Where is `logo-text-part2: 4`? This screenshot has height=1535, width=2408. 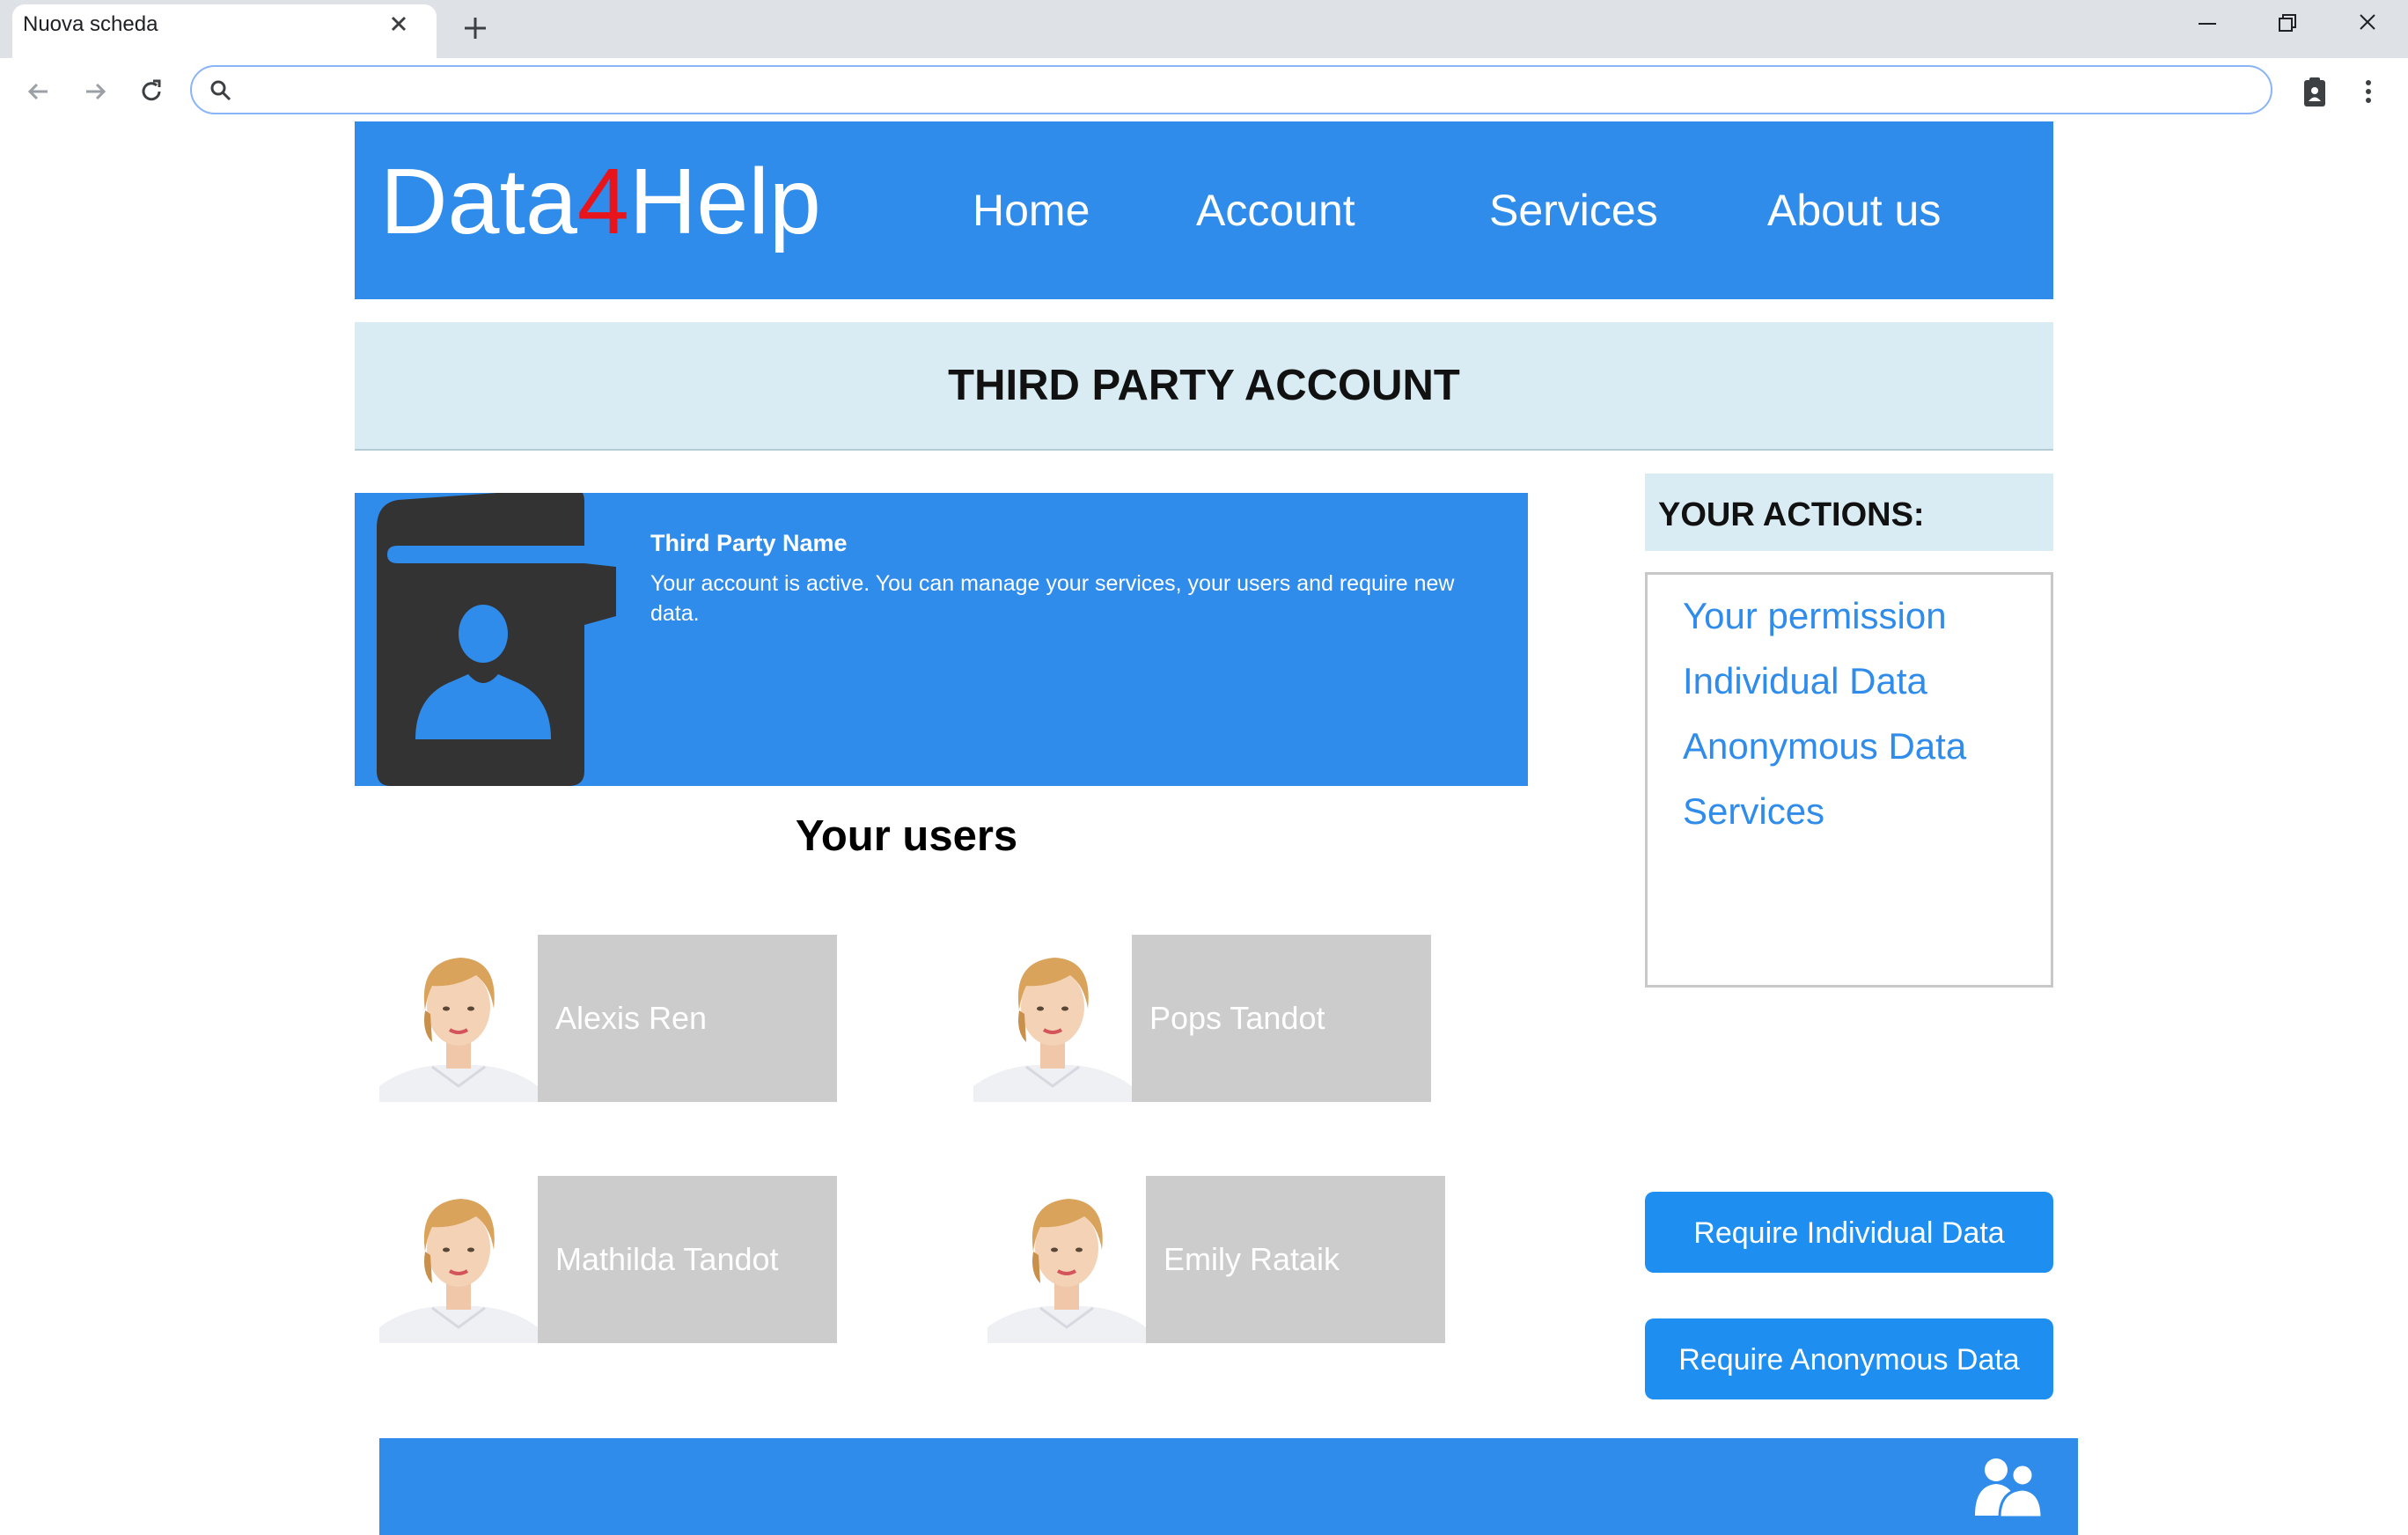 logo-text-part2: 4 is located at coordinates (602, 201).